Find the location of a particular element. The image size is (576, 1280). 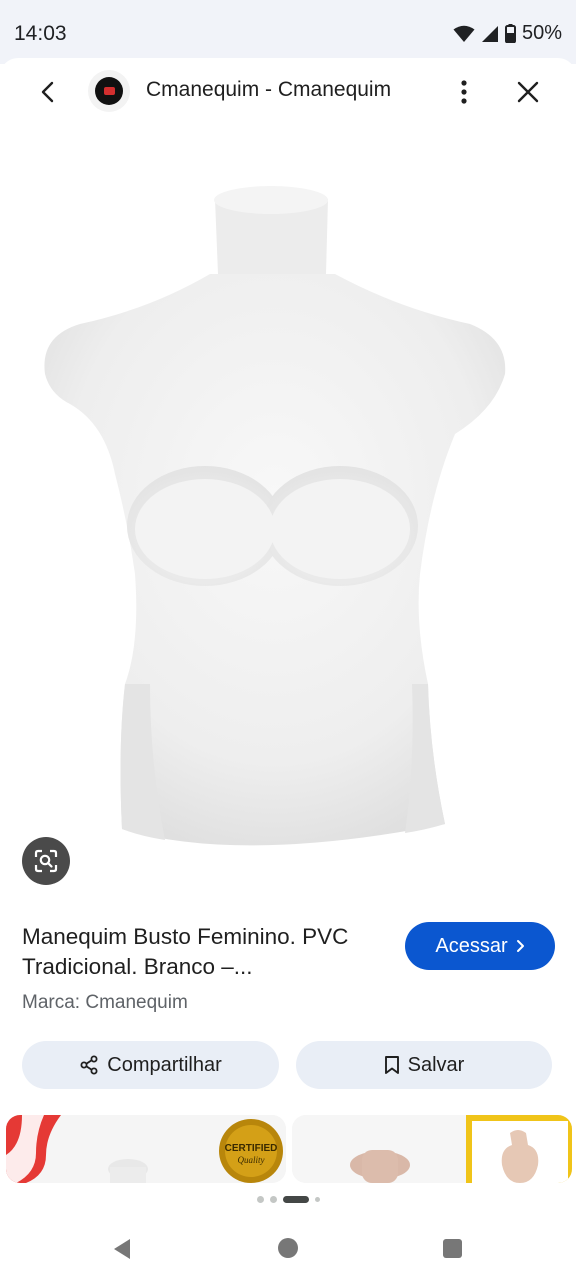

status-time: 14:03 is located at coordinates (40, 33).